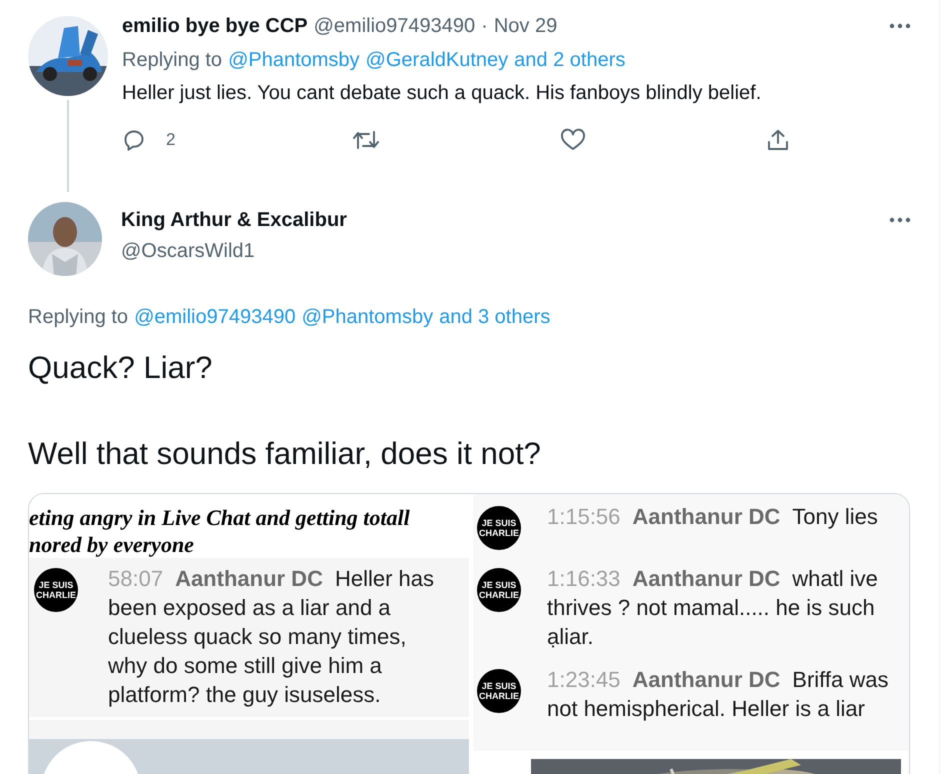 The width and height of the screenshot is (952, 774). I want to click on author-handle: @emilio97493490, so click(395, 26).